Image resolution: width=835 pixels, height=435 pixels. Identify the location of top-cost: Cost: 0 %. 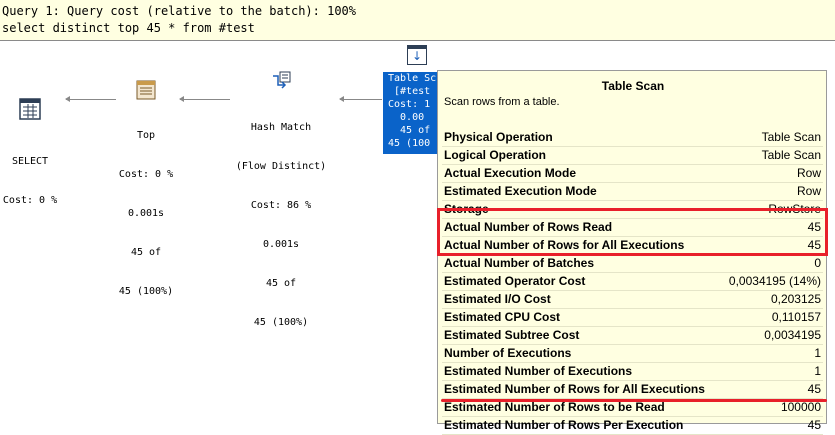
(146, 174).